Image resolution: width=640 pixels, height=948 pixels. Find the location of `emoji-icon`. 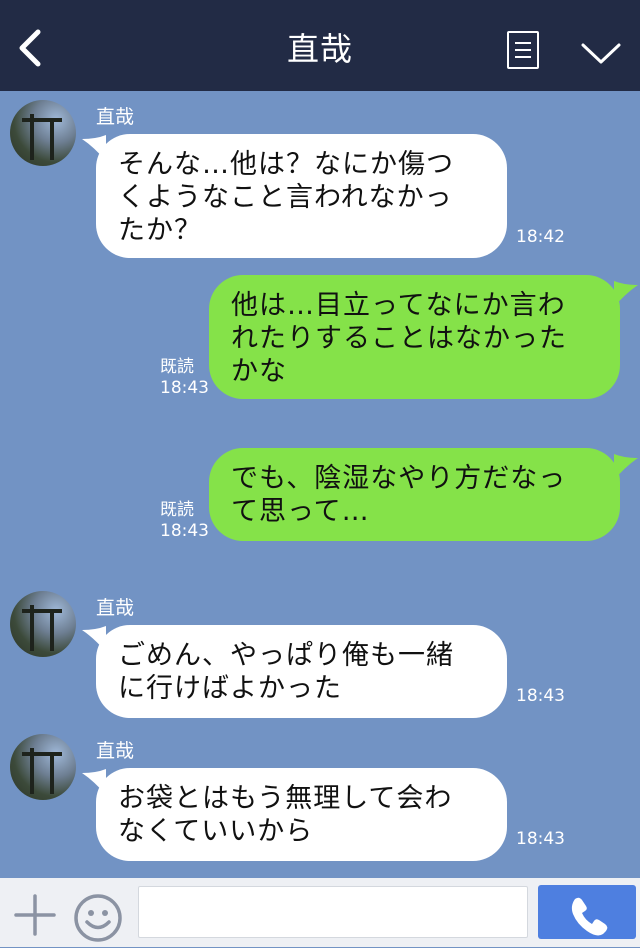

emoji-icon is located at coordinates (98, 918).